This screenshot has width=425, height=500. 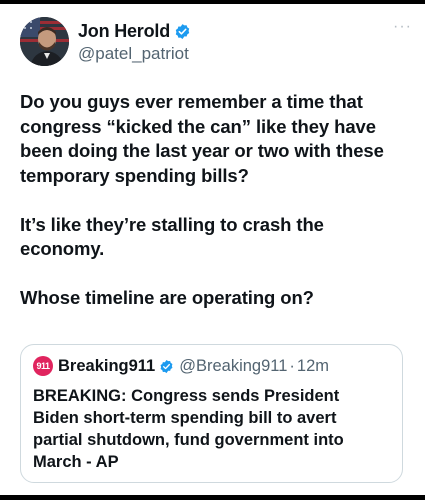 I want to click on author-name: Jon Herold, so click(x=124, y=31).